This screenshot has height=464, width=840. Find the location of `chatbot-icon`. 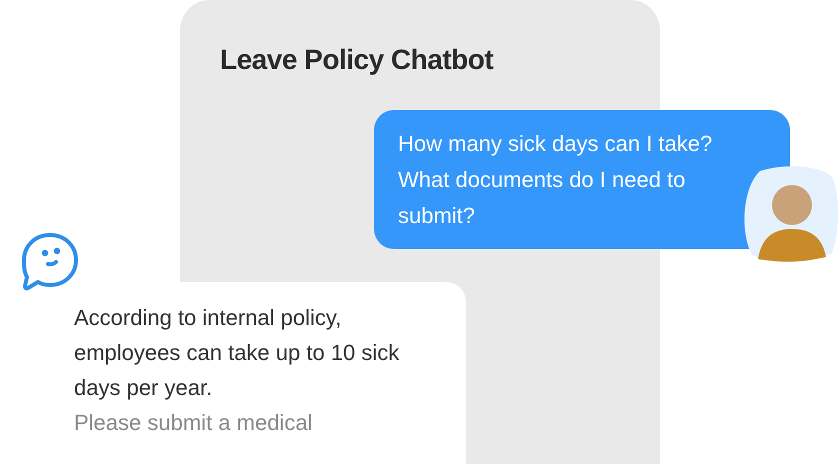

chatbot-icon is located at coordinates (50, 262).